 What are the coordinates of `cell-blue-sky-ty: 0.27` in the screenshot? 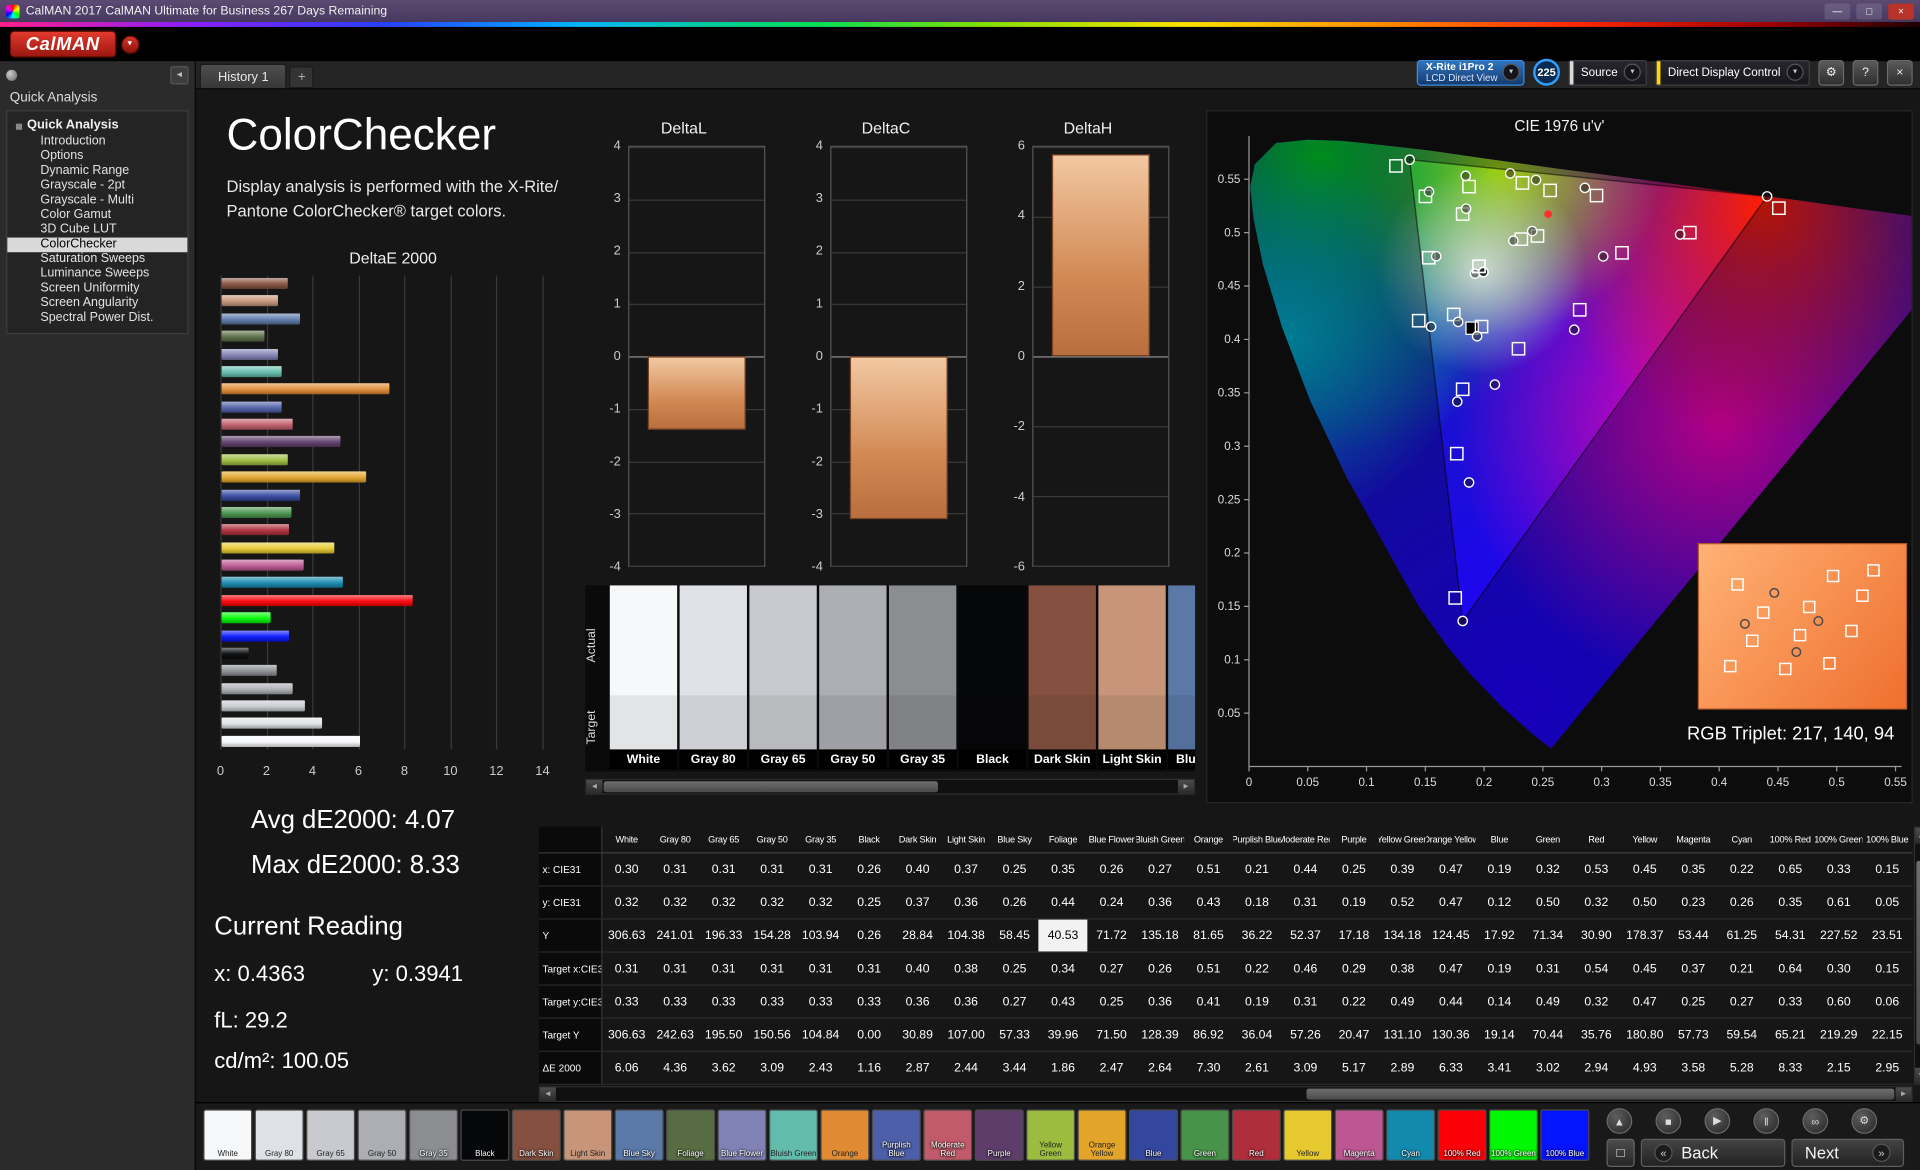 It's located at (1014, 1002).